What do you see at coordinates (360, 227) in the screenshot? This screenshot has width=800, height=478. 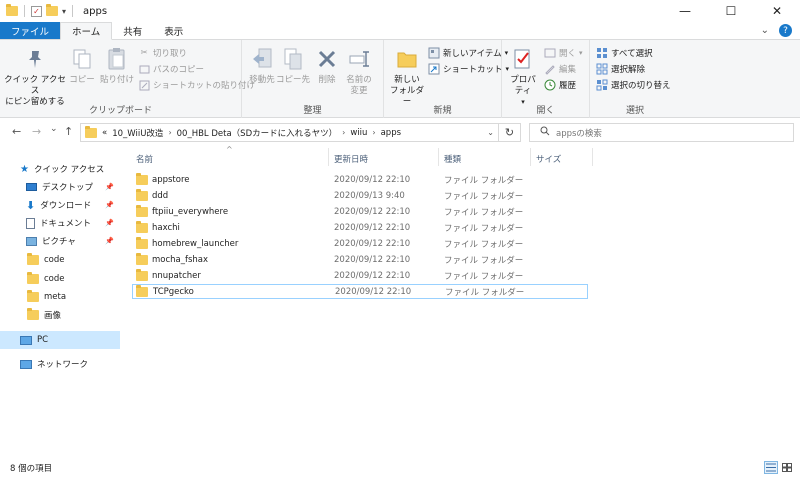 I see `table-row: haxchi 2020/09/12 22:10 ファイル フォルダー` at bounding box center [360, 227].